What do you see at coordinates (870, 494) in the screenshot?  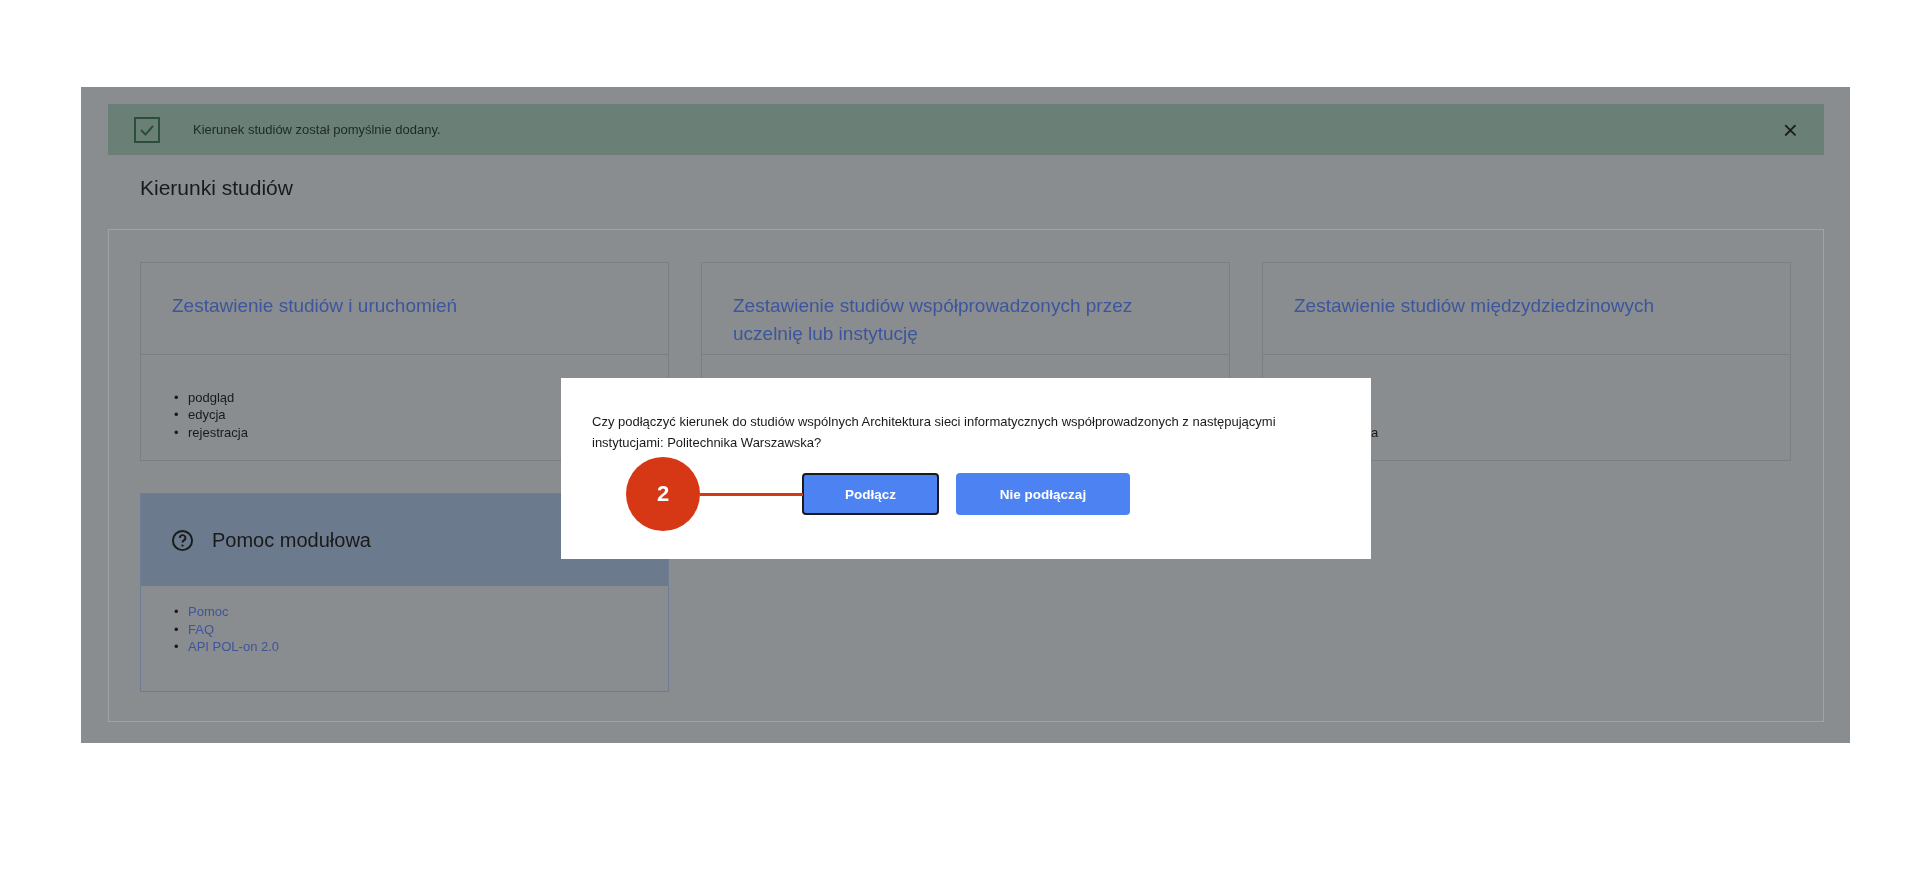 I see `dialog-button: Podłącz` at bounding box center [870, 494].